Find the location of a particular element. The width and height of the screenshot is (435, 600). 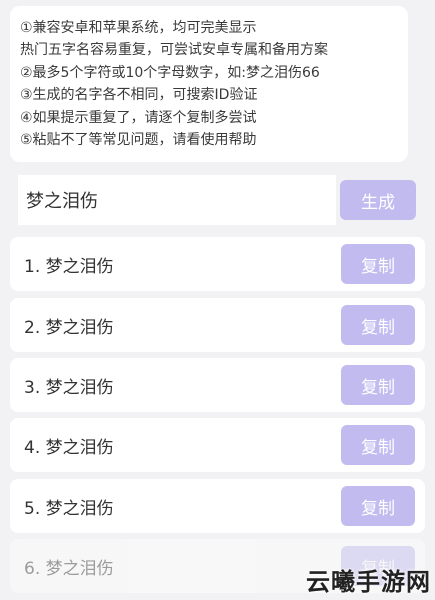

result-name: 4. 梦之泪伤 is located at coordinates (69, 447).